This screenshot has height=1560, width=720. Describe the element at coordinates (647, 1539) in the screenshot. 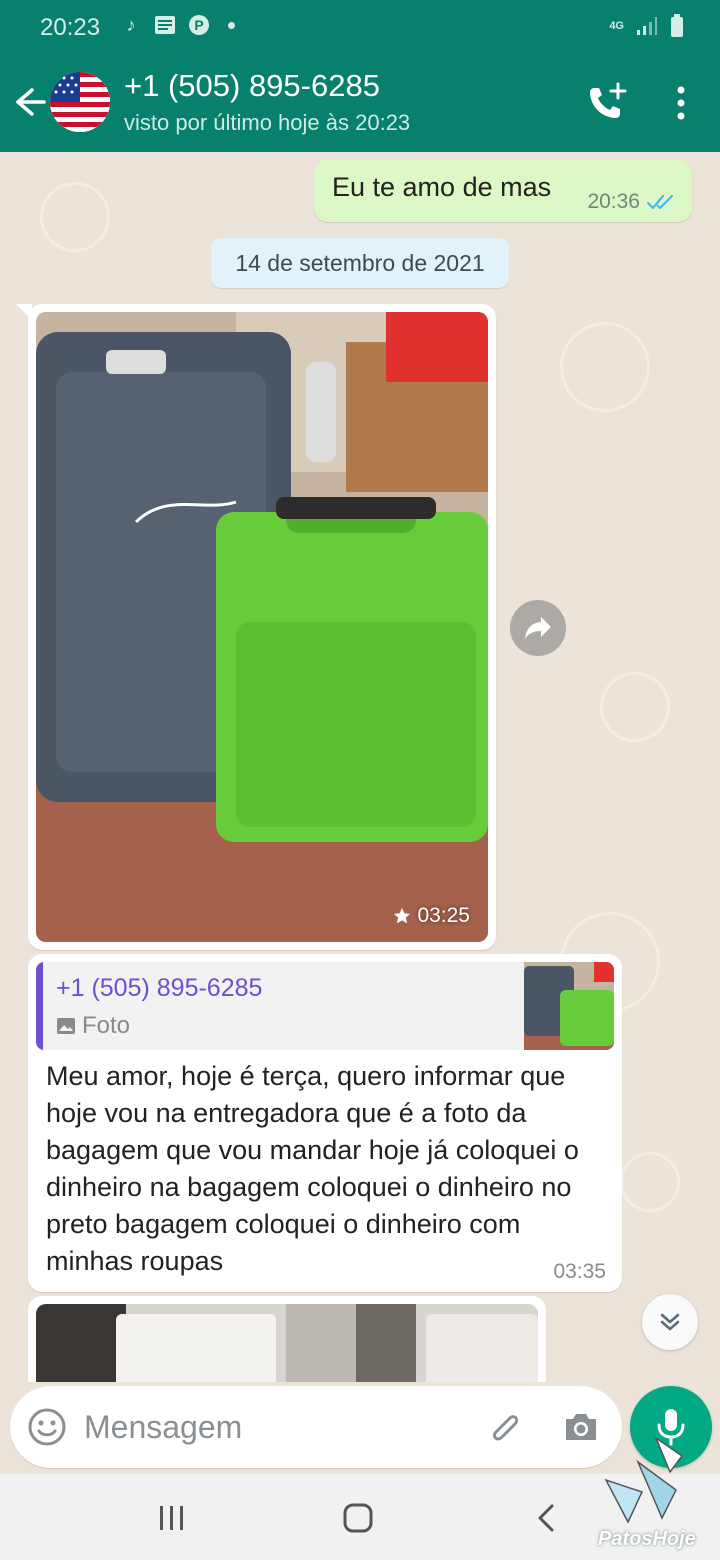

I see `watermark-text: PatosHoje` at that location.